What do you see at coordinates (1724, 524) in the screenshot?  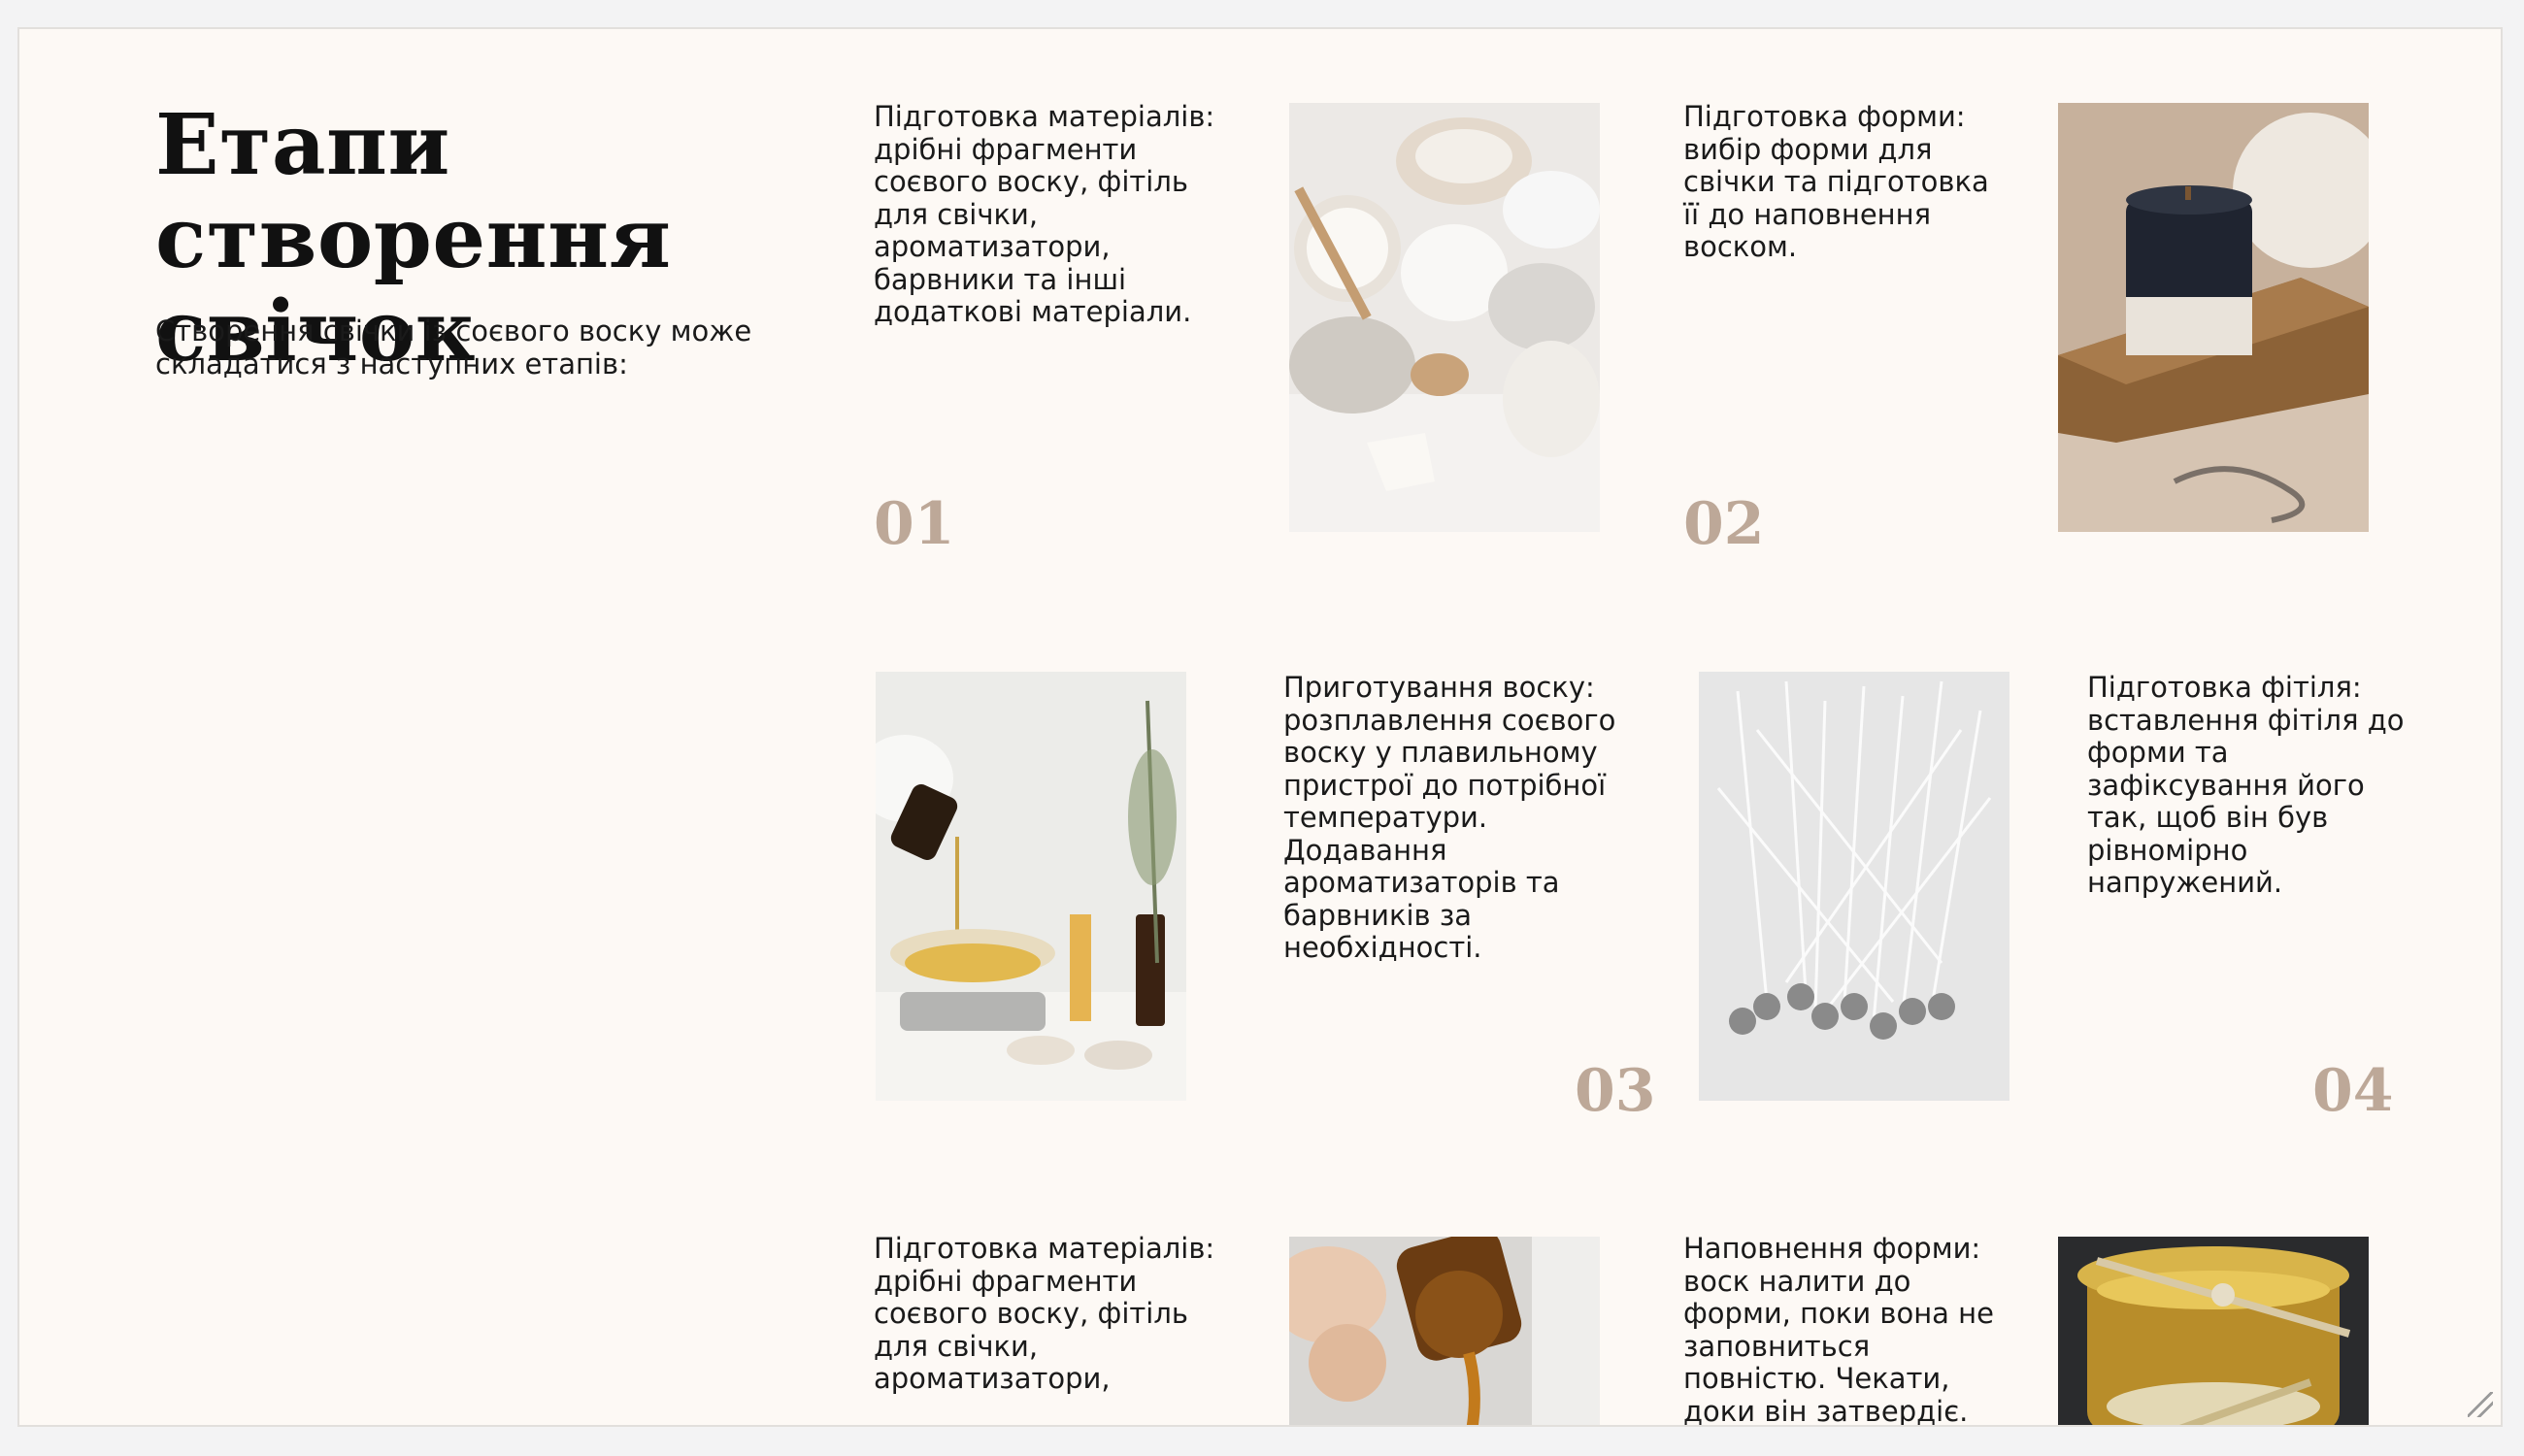 I see `step-2-number: 02` at bounding box center [1724, 524].